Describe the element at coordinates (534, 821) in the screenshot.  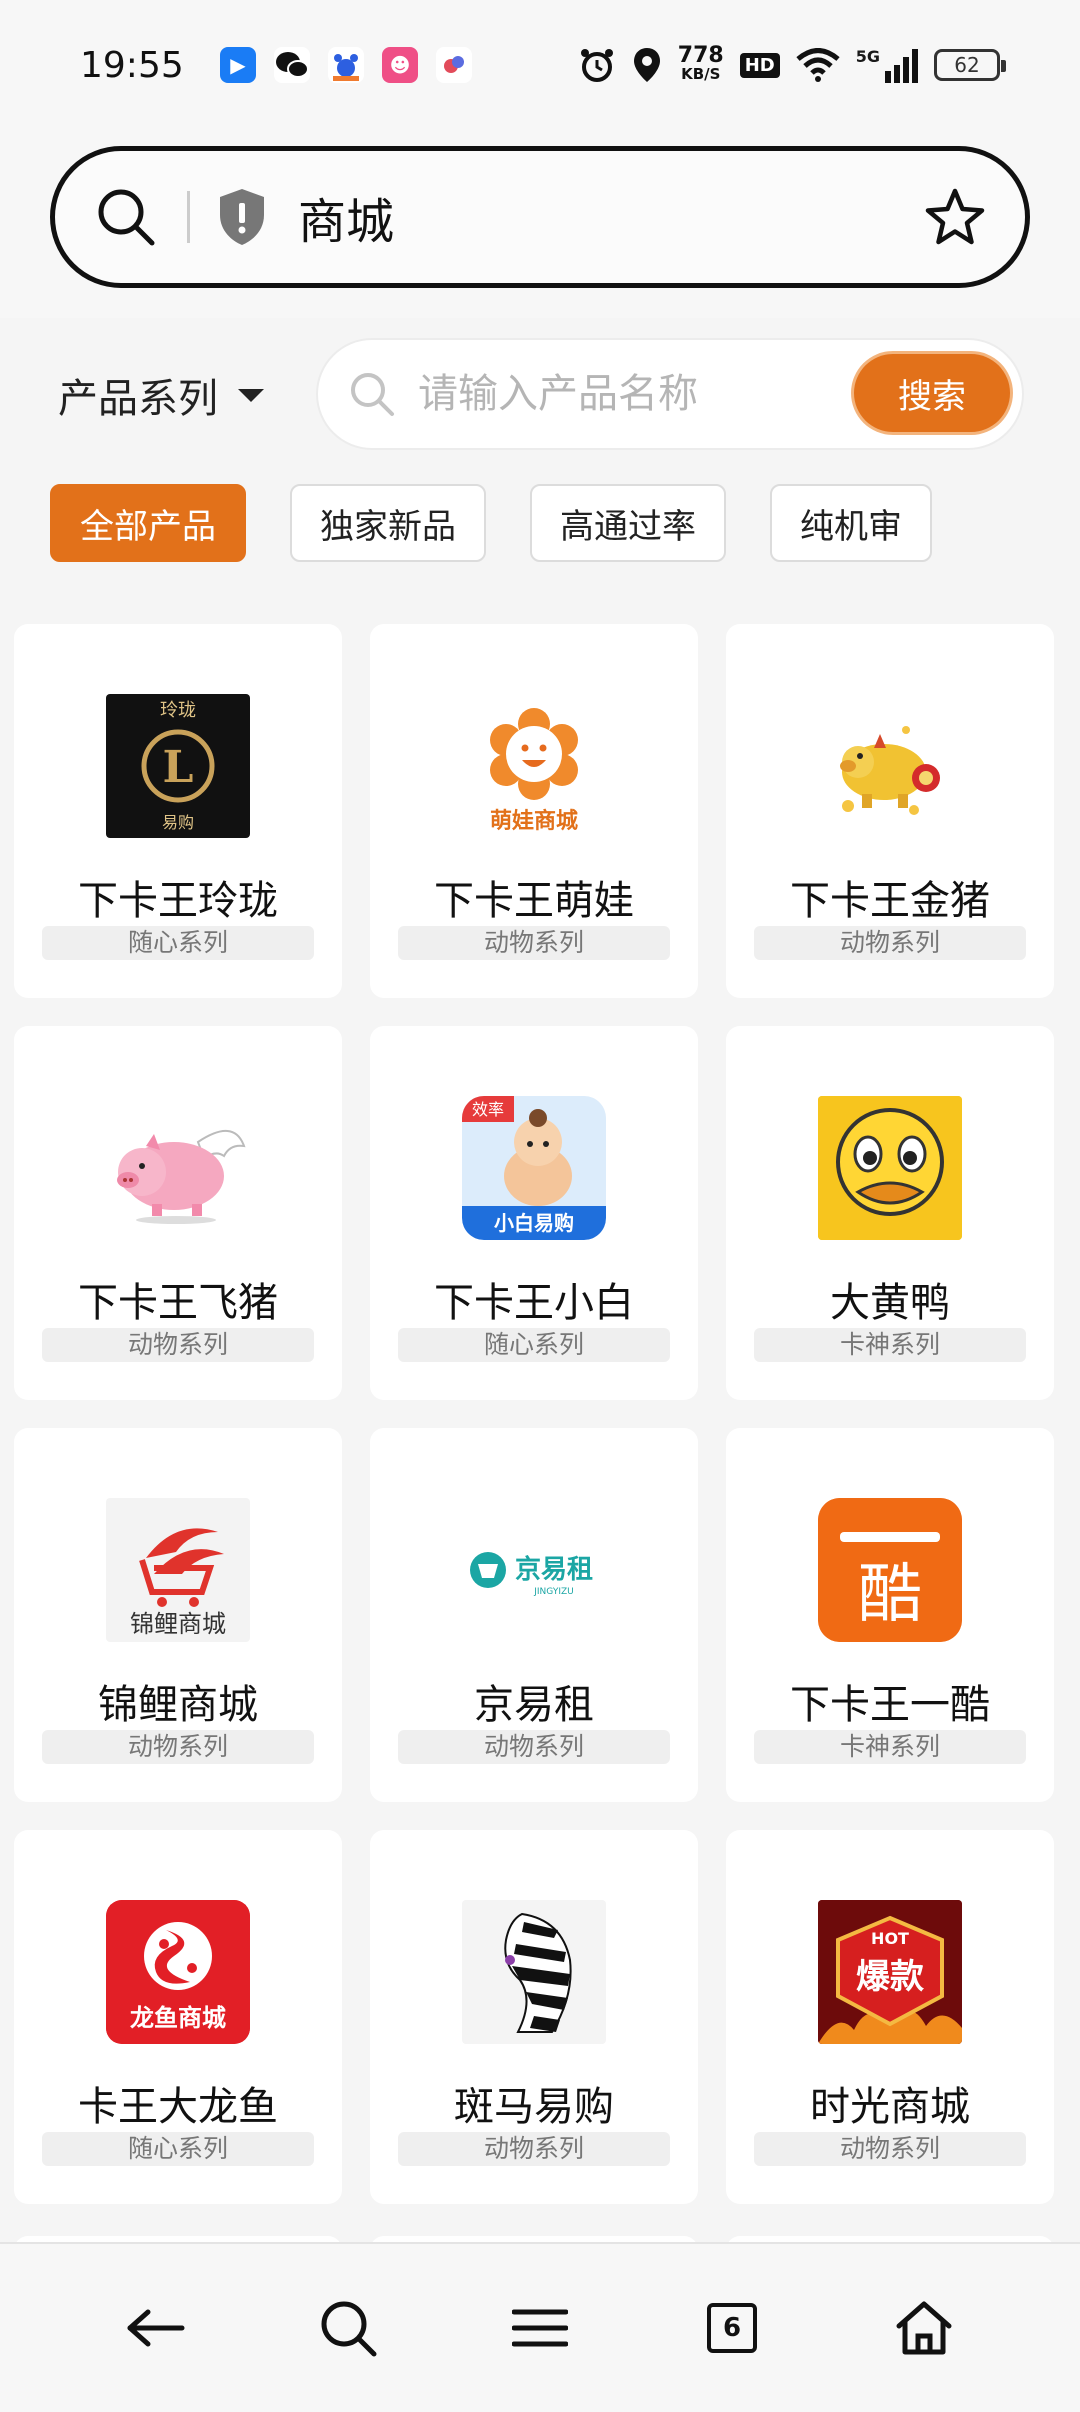
I see `svg-text: 萌娃商城` at that location.